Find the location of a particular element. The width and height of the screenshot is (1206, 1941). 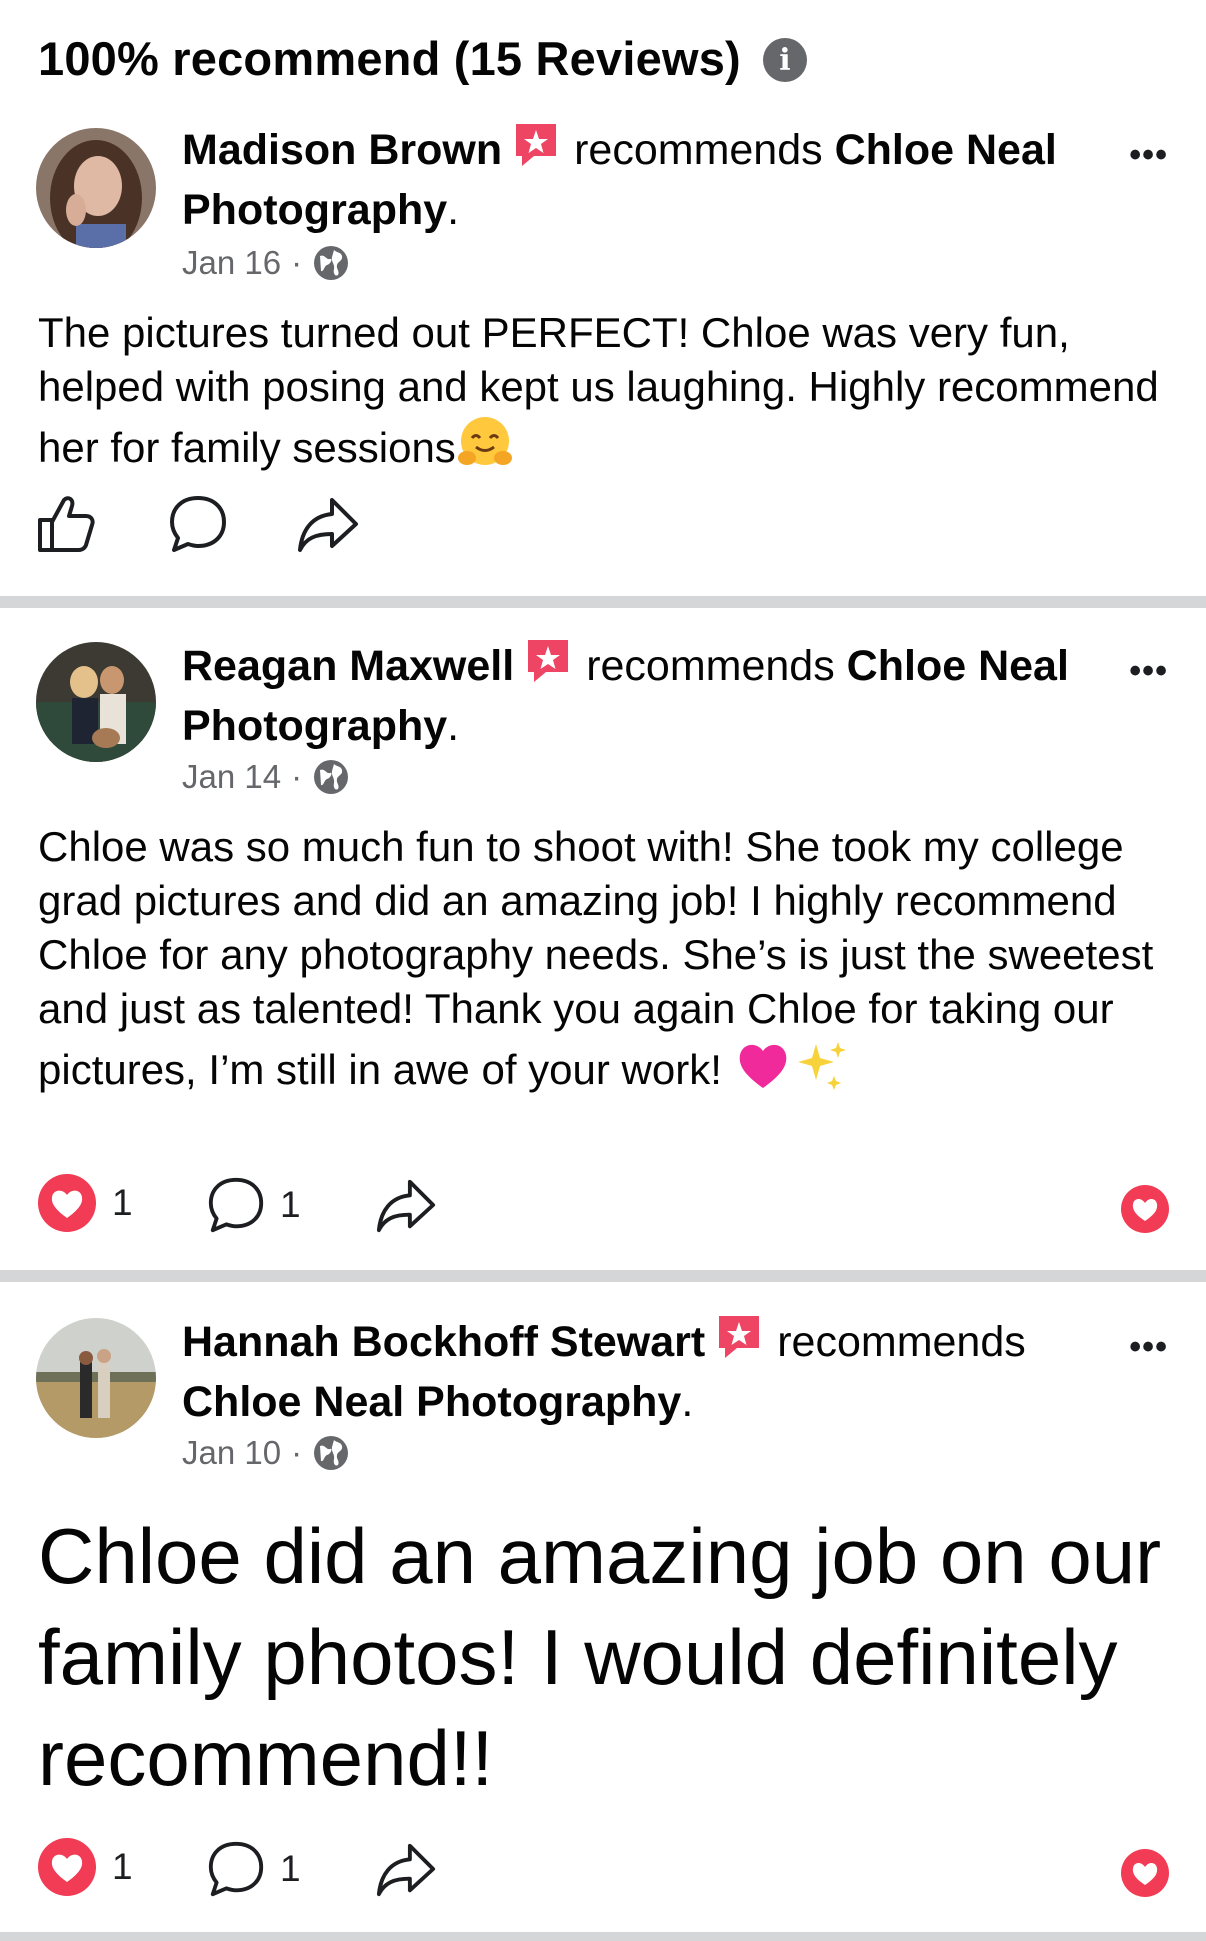

like-button is located at coordinates (66, 524).